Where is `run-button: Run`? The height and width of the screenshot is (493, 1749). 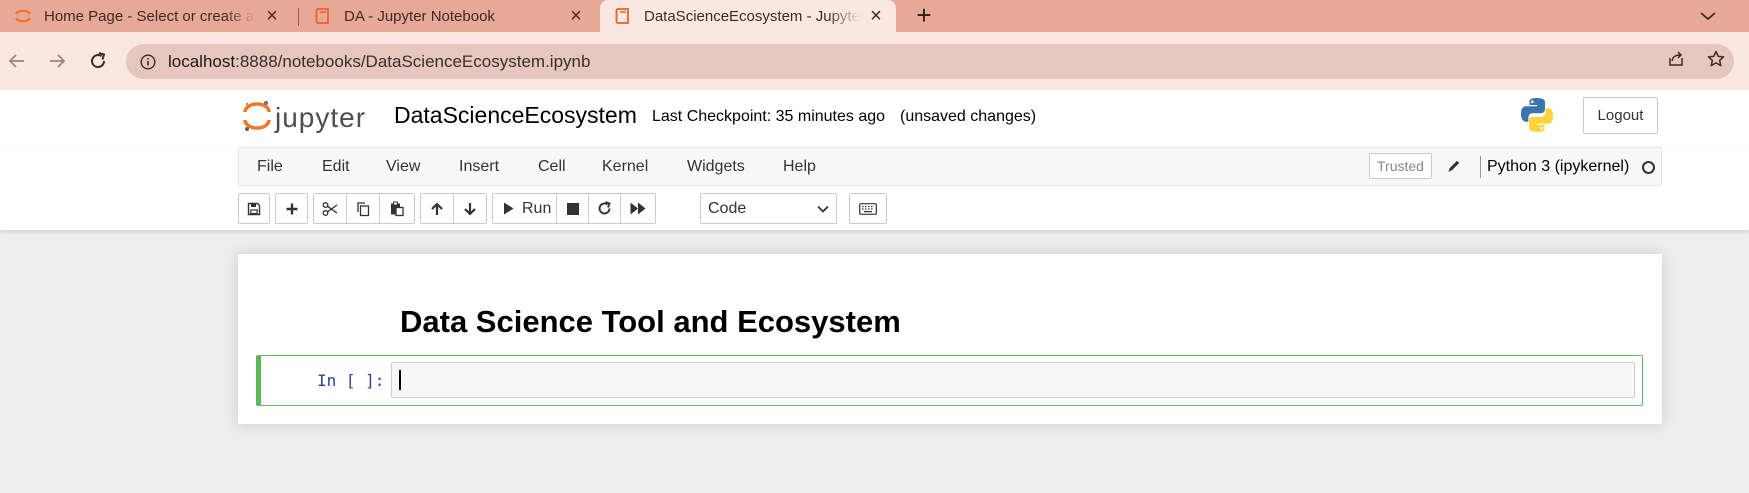
run-button: Run is located at coordinates (524, 208).